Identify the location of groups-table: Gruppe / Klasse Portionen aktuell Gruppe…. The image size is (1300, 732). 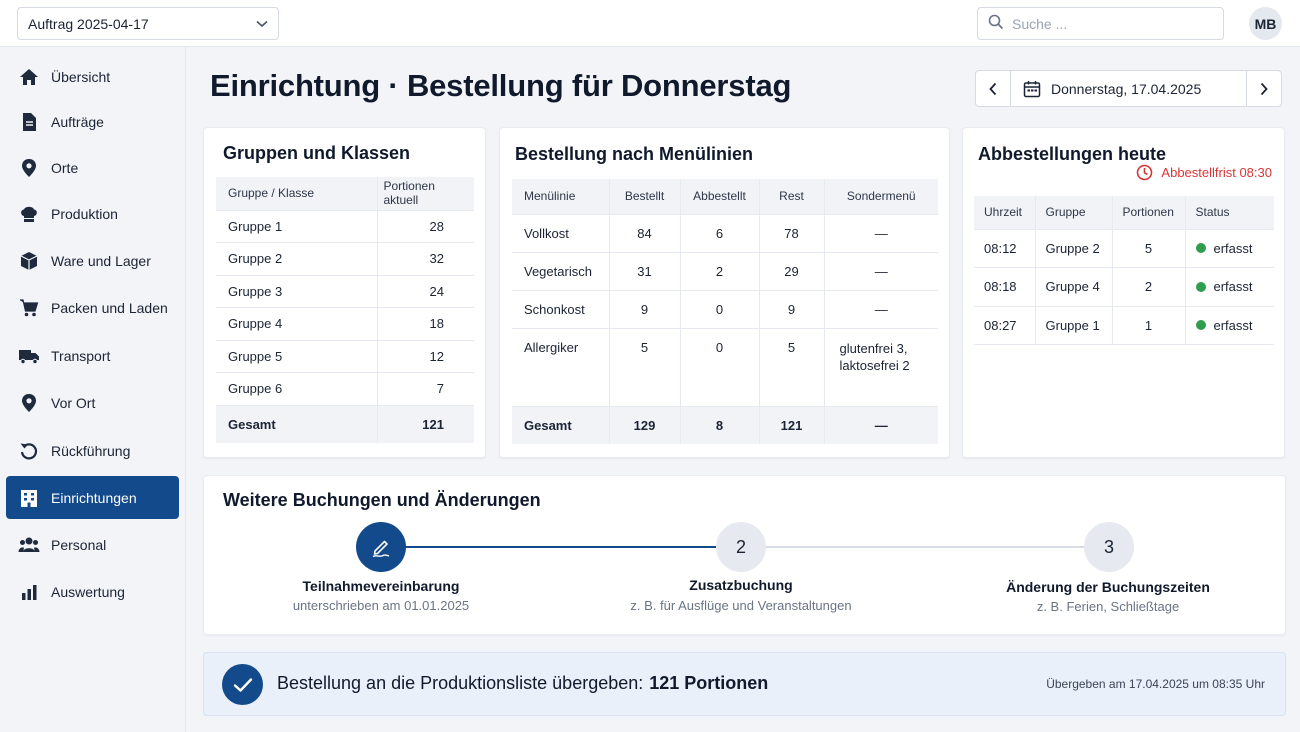
(345, 310).